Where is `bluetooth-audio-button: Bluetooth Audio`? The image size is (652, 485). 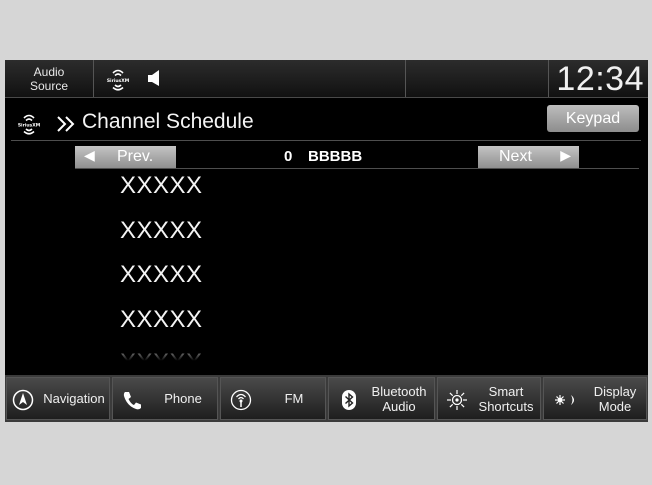
bluetooth-audio-button: Bluetooth Audio is located at coordinates (381, 398).